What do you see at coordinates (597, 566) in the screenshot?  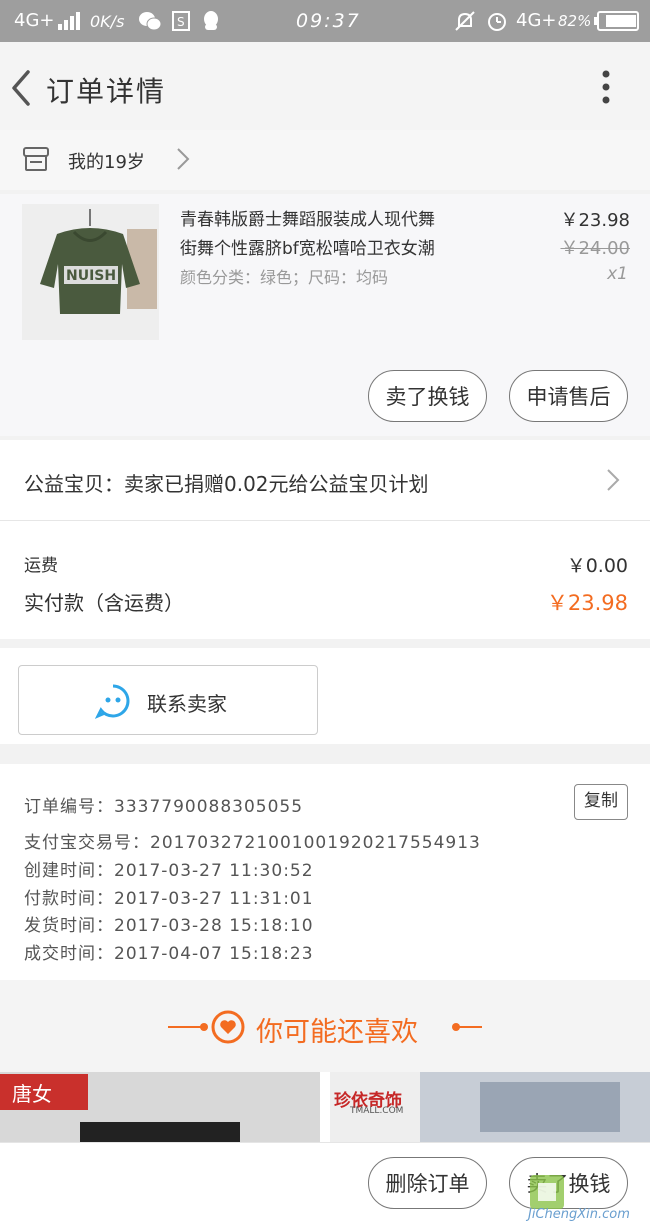 I see `shipping-value: ￥0.00` at bounding box center [597, 566].